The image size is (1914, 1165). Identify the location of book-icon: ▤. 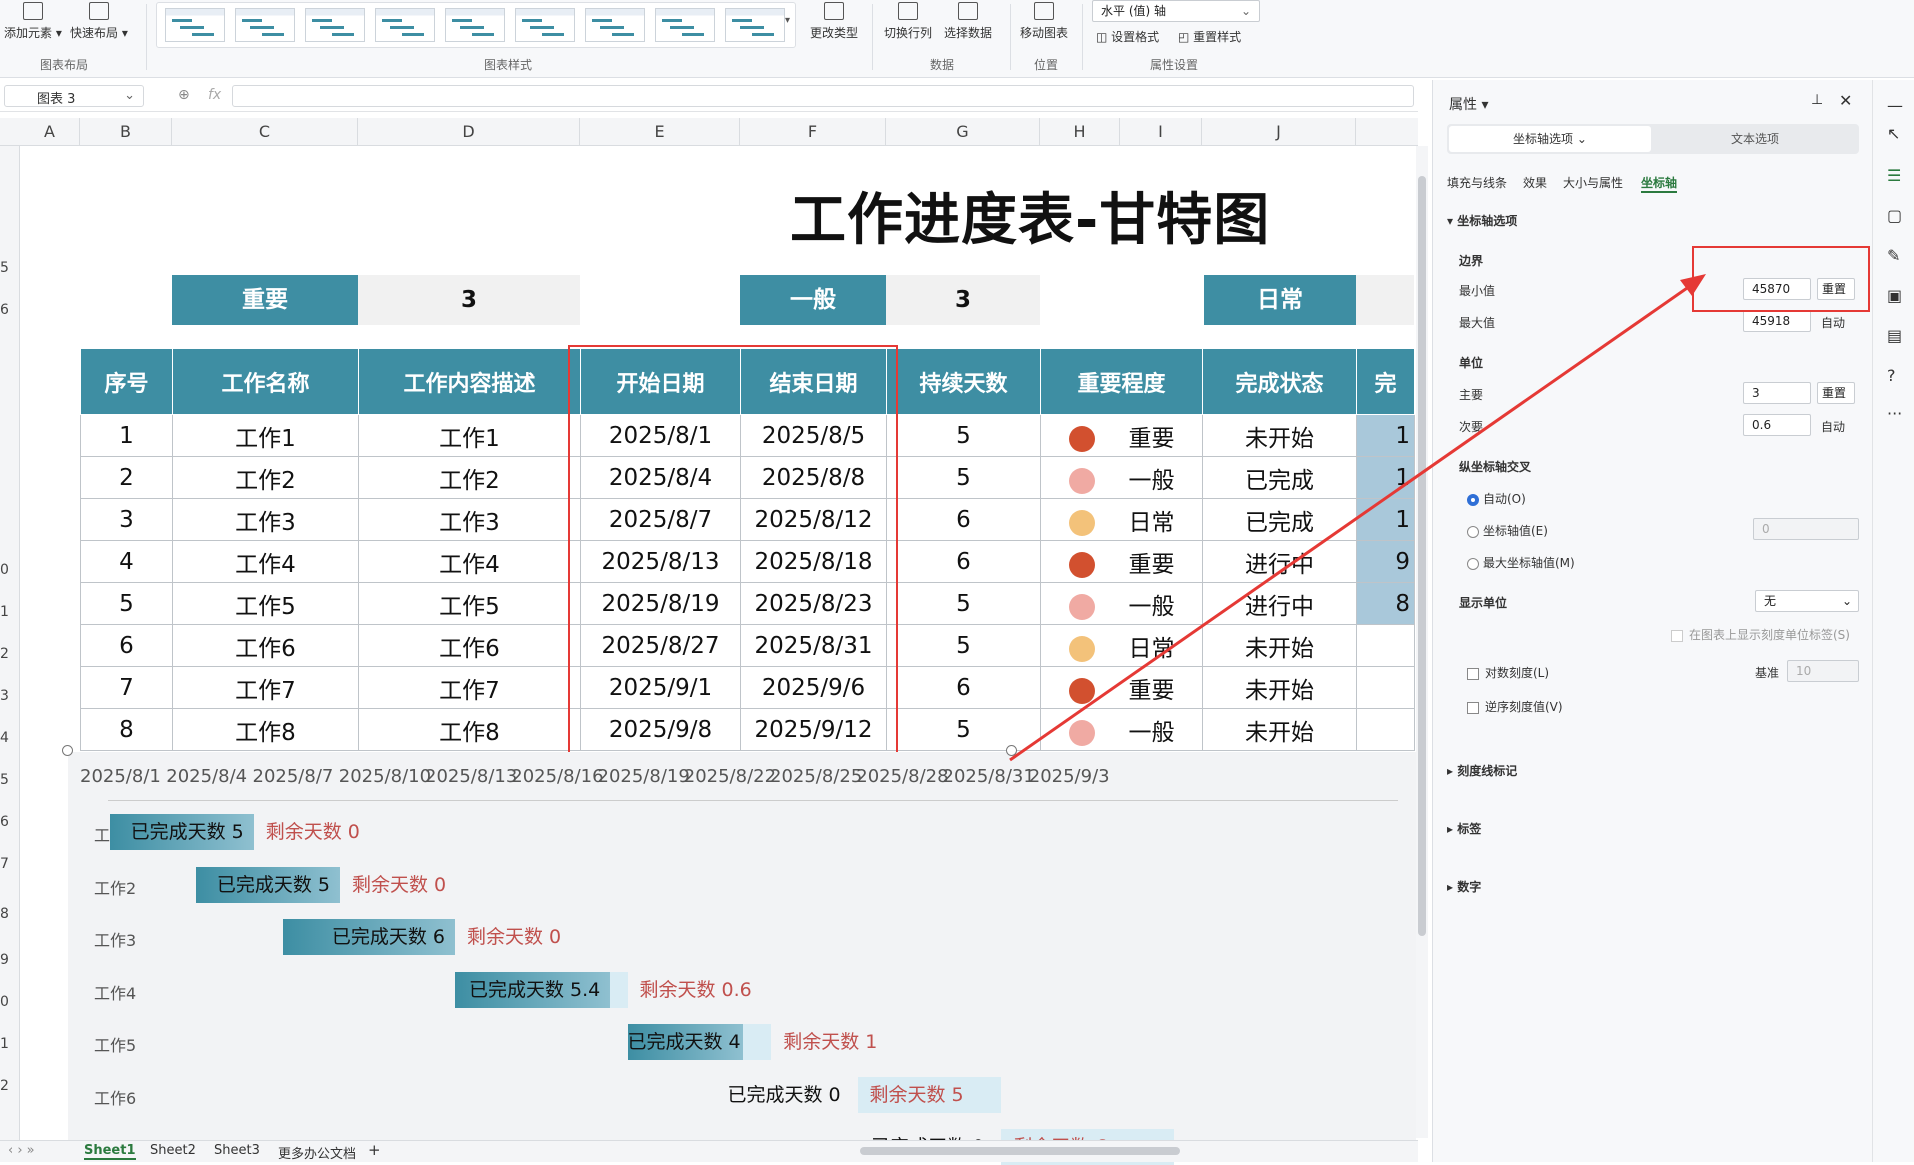
(1894, 335).